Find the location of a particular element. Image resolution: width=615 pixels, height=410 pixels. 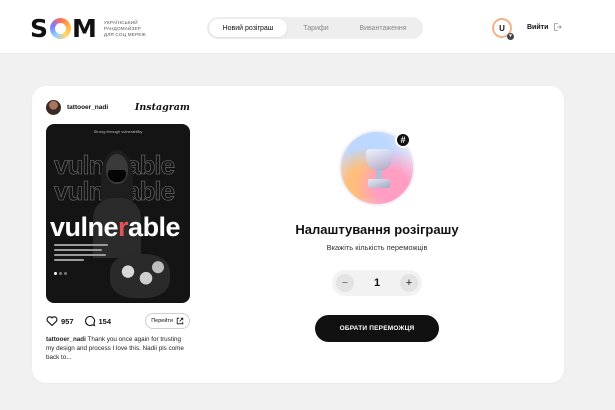

tagline-line: для соц мереж is located at coordinates (124, 34).